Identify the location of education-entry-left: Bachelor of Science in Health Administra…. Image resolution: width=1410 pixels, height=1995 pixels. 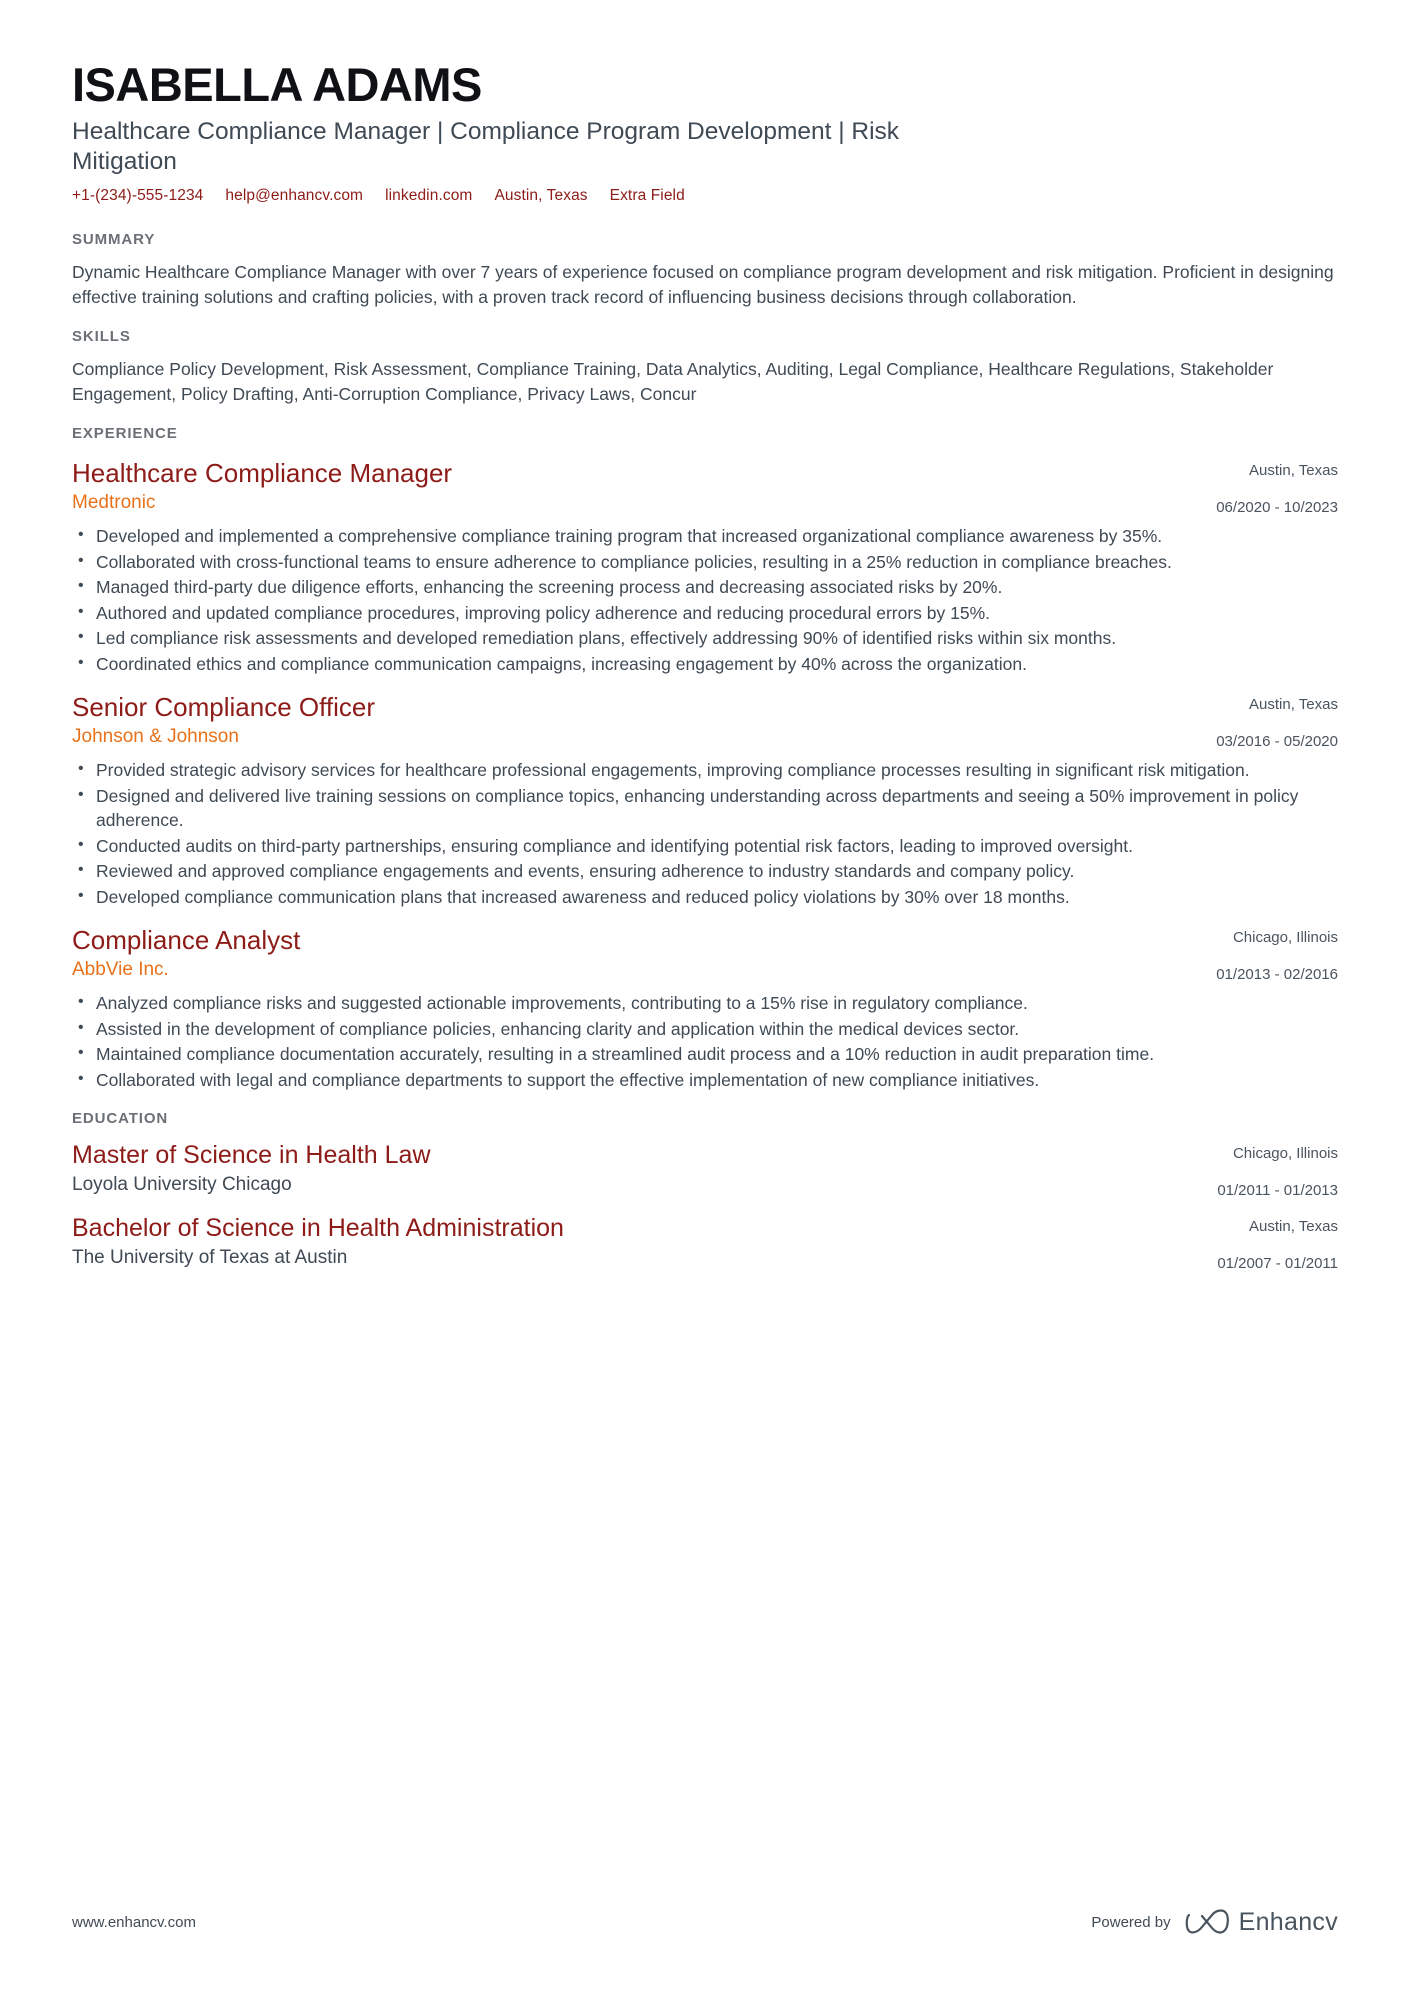
(605, 1242).